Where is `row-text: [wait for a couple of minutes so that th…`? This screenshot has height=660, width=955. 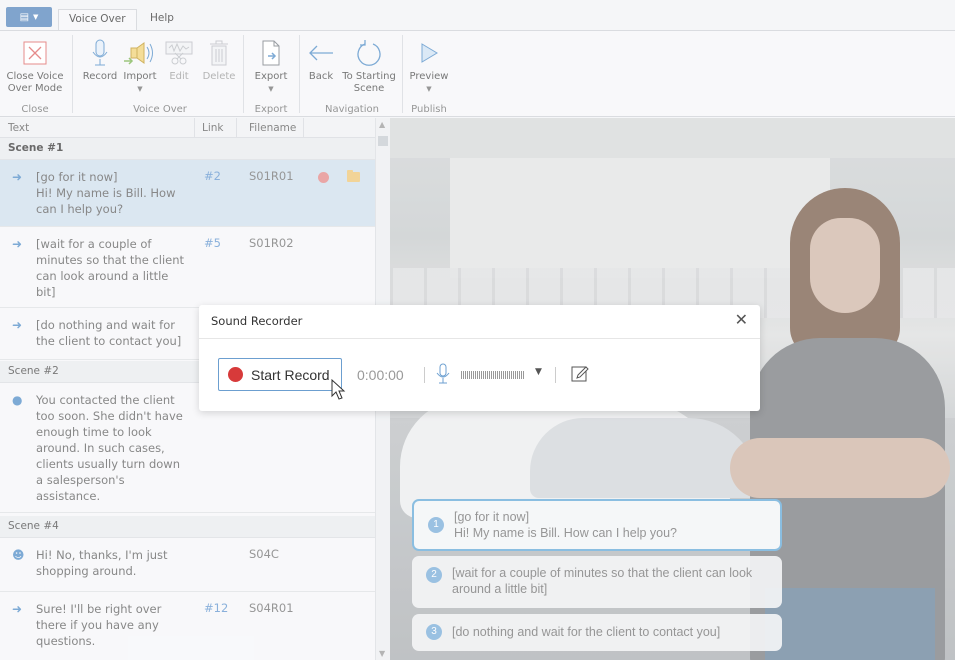
row-text: [wait for a couple of minutes so that th… is located at coordinates (110, 268).